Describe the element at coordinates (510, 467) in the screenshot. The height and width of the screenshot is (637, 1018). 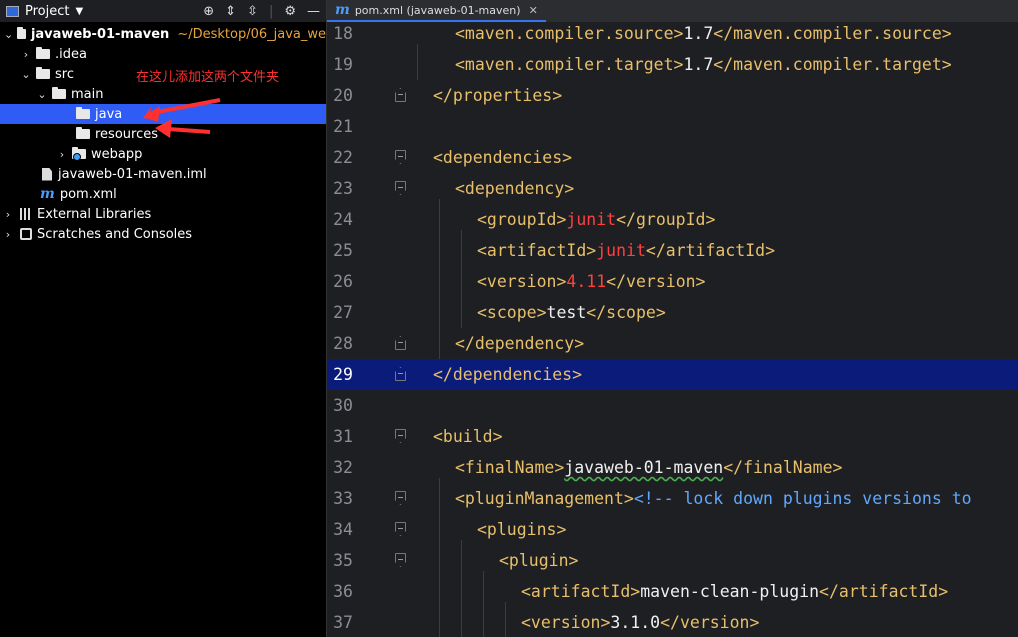
I see `xml-tag: <finalName>` at that location.